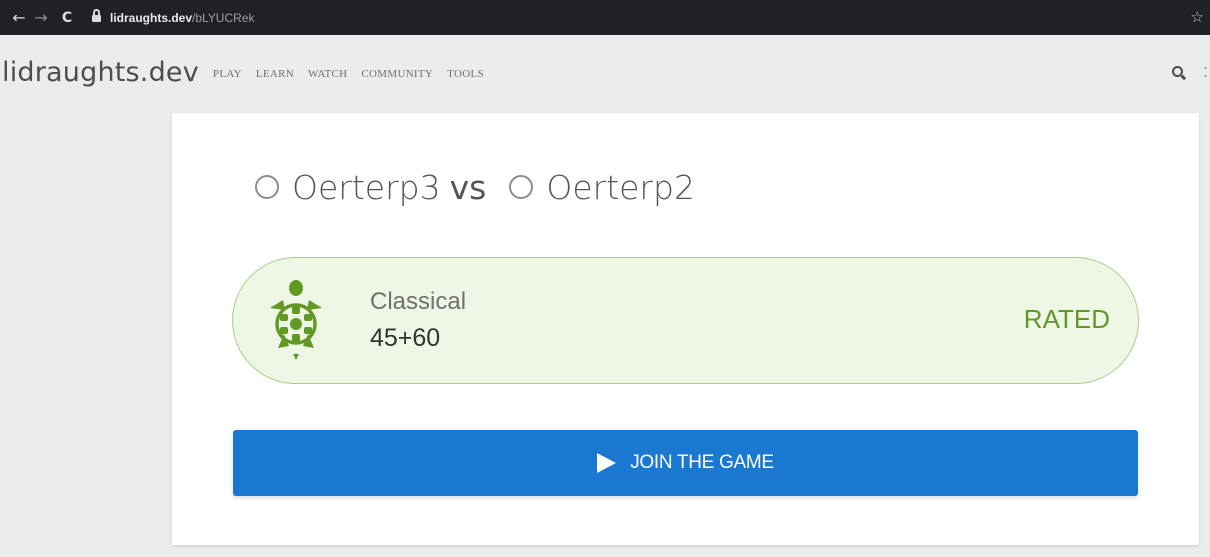 Image resolution: width=1210 pixels, height=557 pixels. What do you see at coordinates (227, 74) in the screenshot?
I see `nav-play: PLAY` at bounding box center [227, 74].